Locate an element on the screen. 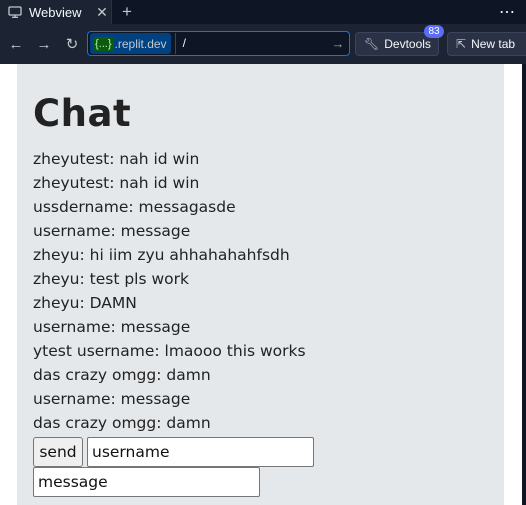 This screenshot has height=505, width=526. username-input is located at coordinates (200, 452).